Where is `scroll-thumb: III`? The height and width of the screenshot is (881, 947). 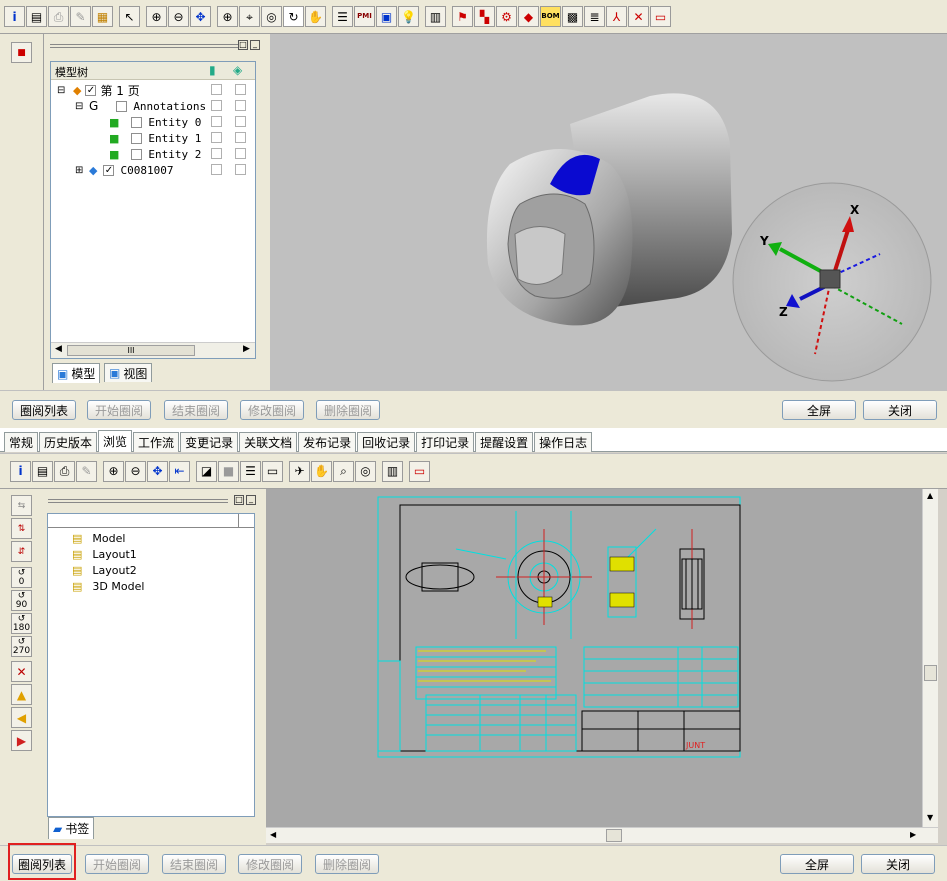 scroll-thumb: III is located at coordinates (131, 350).